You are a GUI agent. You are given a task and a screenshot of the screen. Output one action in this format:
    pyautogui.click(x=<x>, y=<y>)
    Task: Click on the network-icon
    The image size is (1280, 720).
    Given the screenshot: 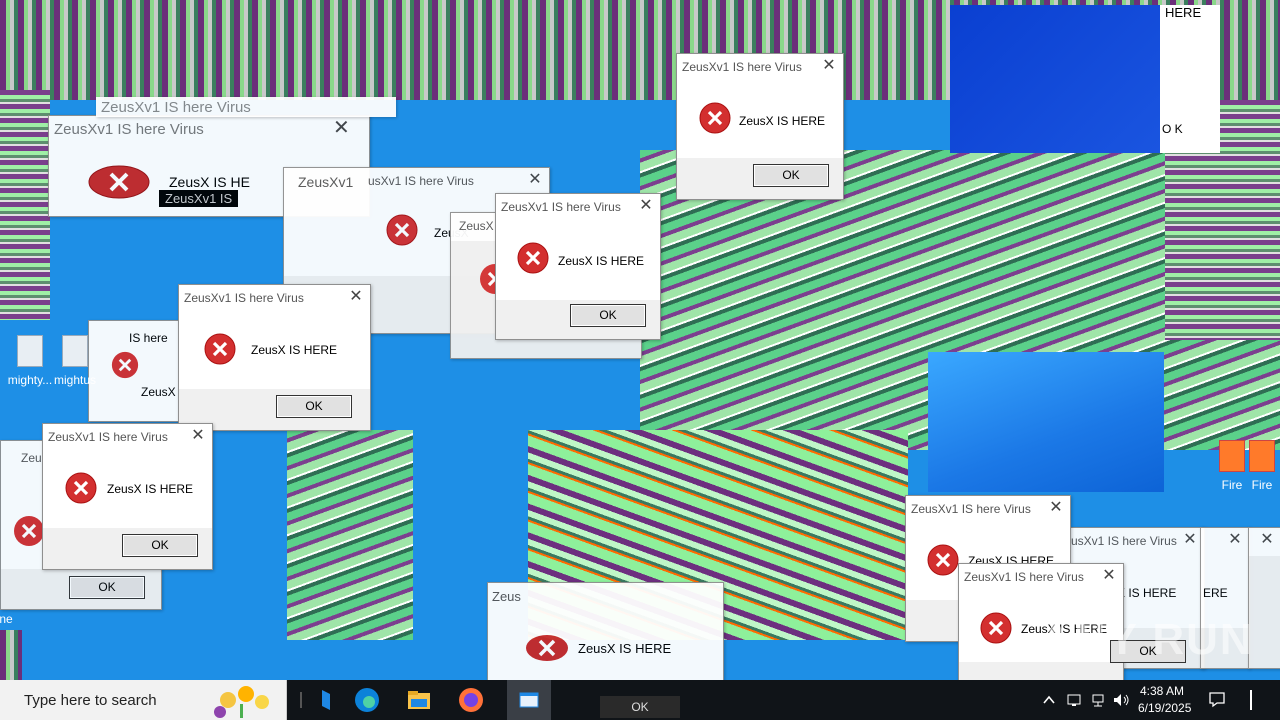 What is the action you would take?
    pyautogui.click(x=1074, y=700)
    